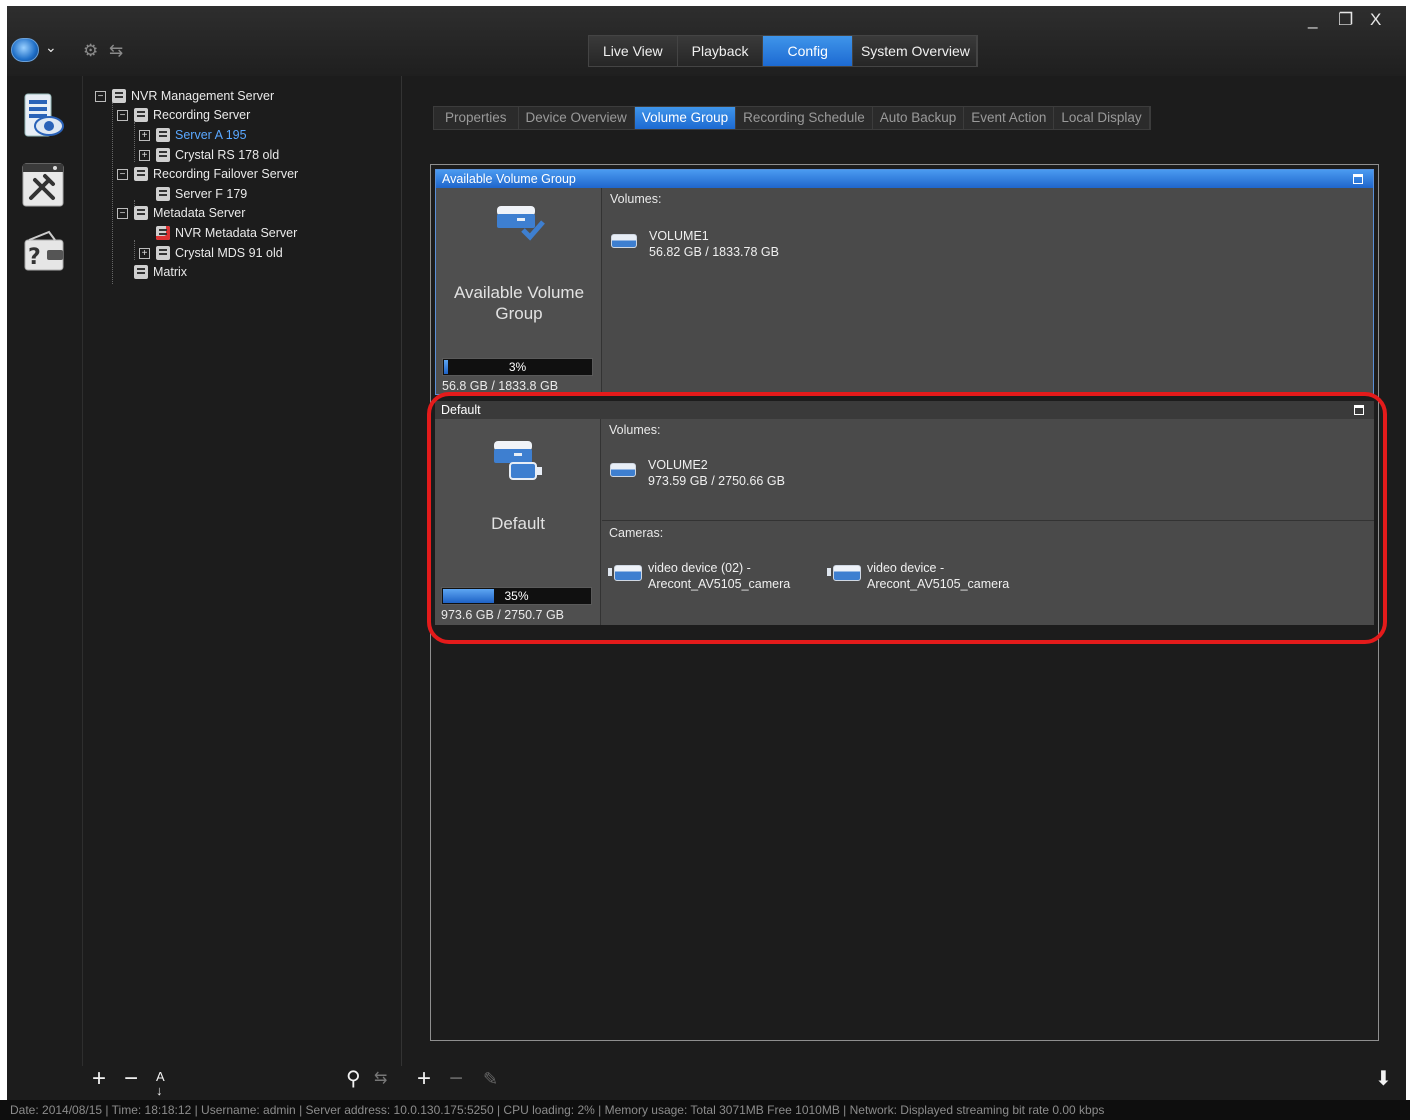 Image resolution: width=1410 pixels, height=1120 pixels. What do you see at coordinates (577, 118) in the screenshot?
I see `tab-device-overview: Device Overview` at bounding box center [577, 118].